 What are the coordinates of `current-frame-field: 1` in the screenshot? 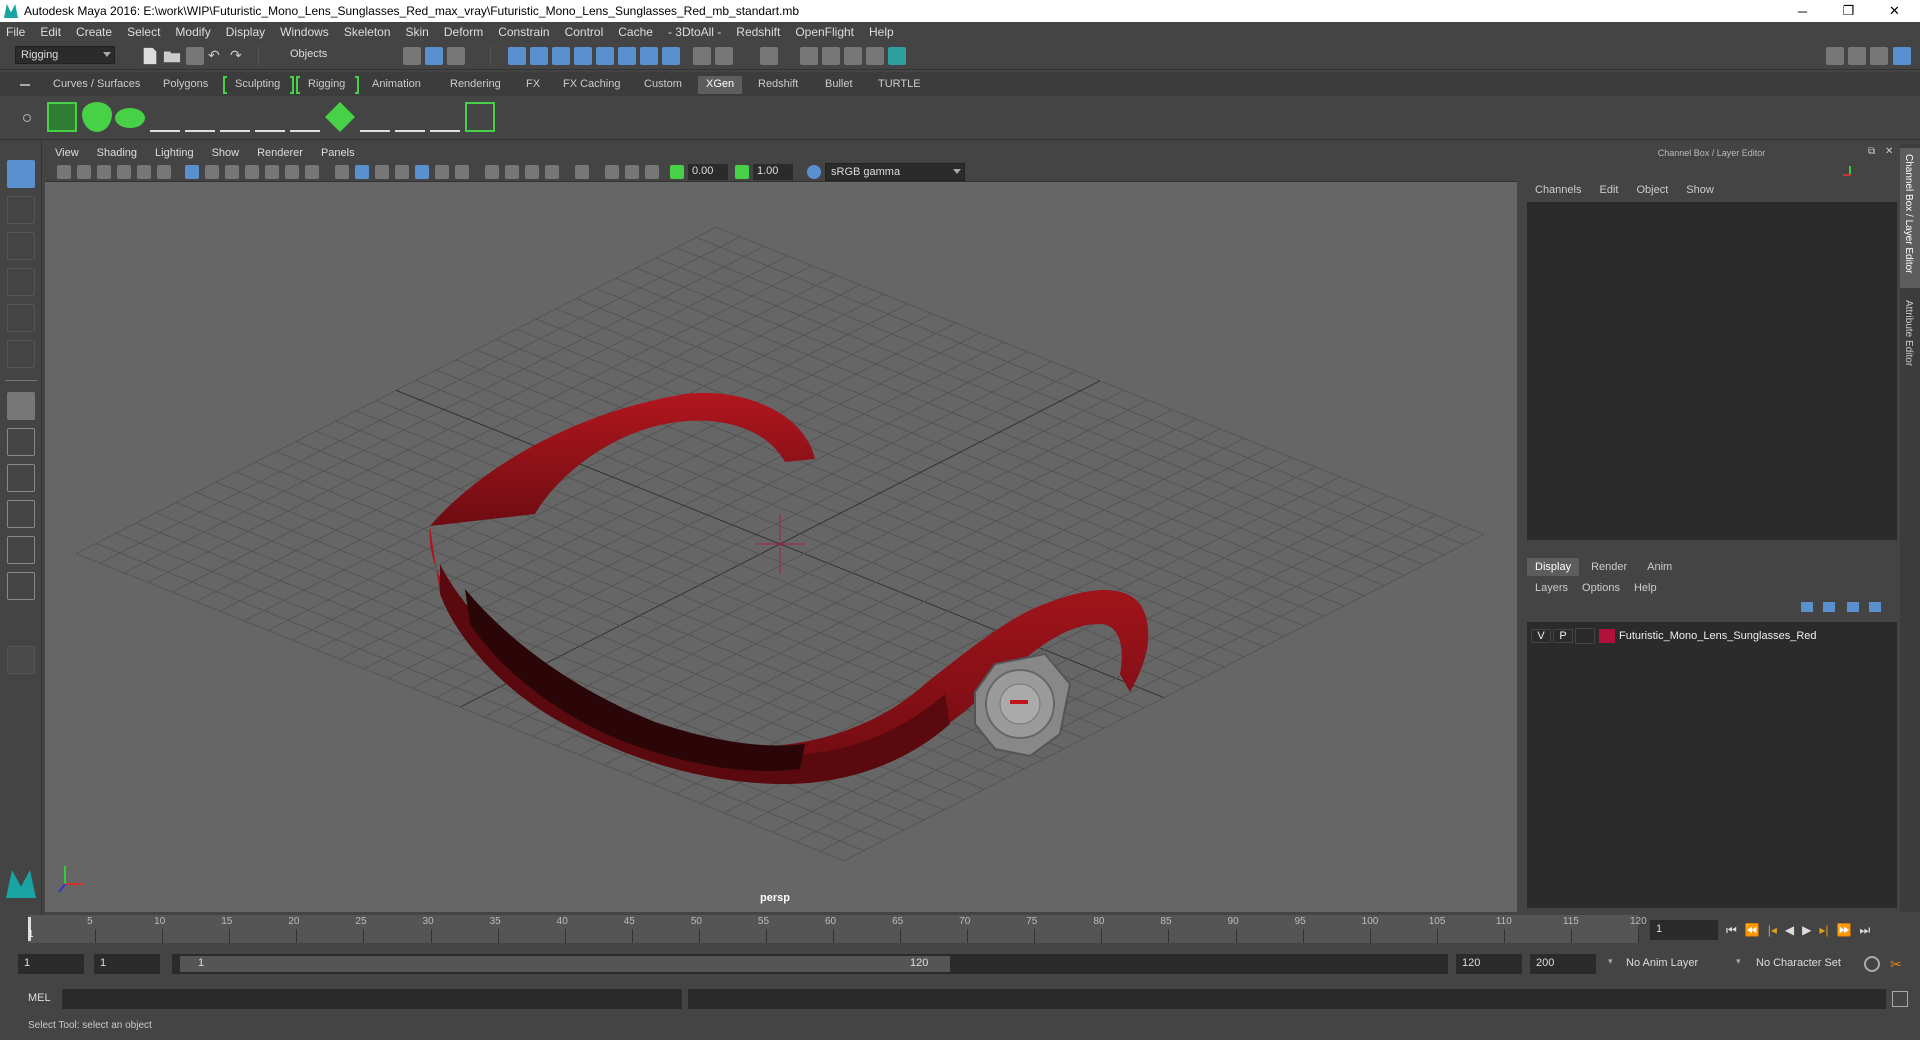 It's located at (1684, 930).